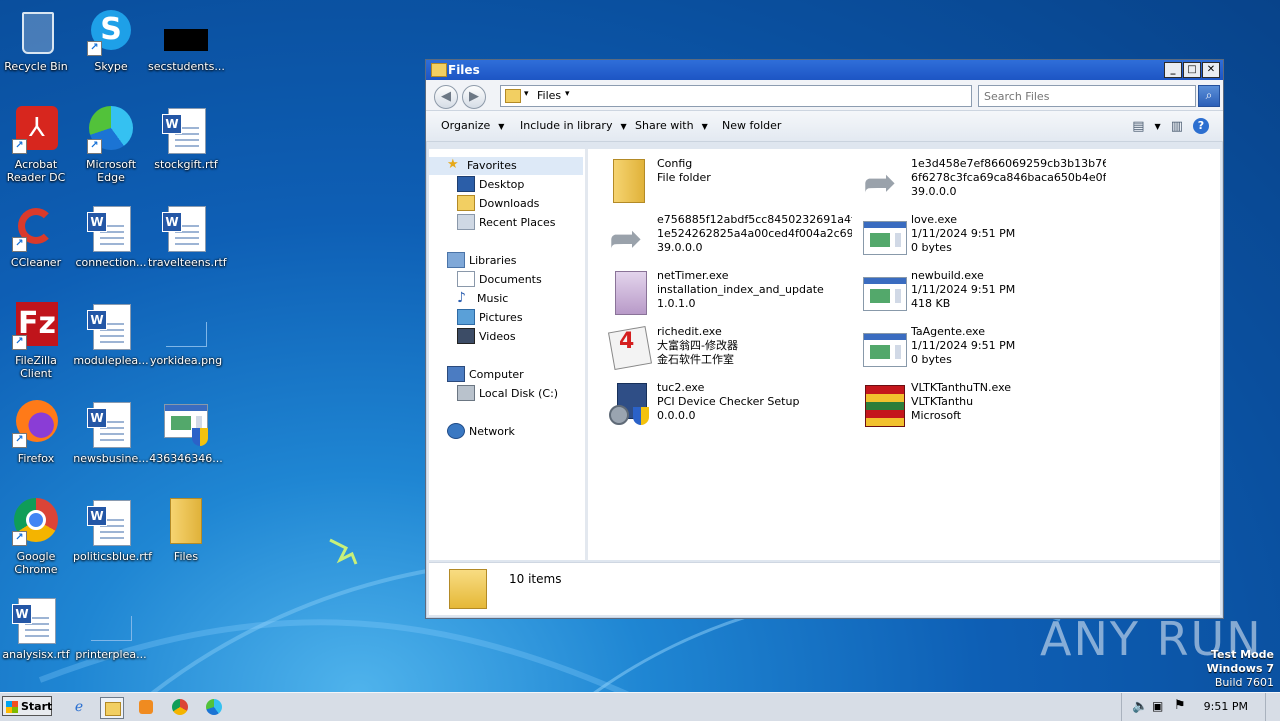 The width and height of the screenshot is (1280, 721). Describe the element at coordinates (983, 293) in the screenshot. I see `file-item-newbuild-exe: newbuild.exe 1/11/2024 9:51 PM 418 KB` at that location.